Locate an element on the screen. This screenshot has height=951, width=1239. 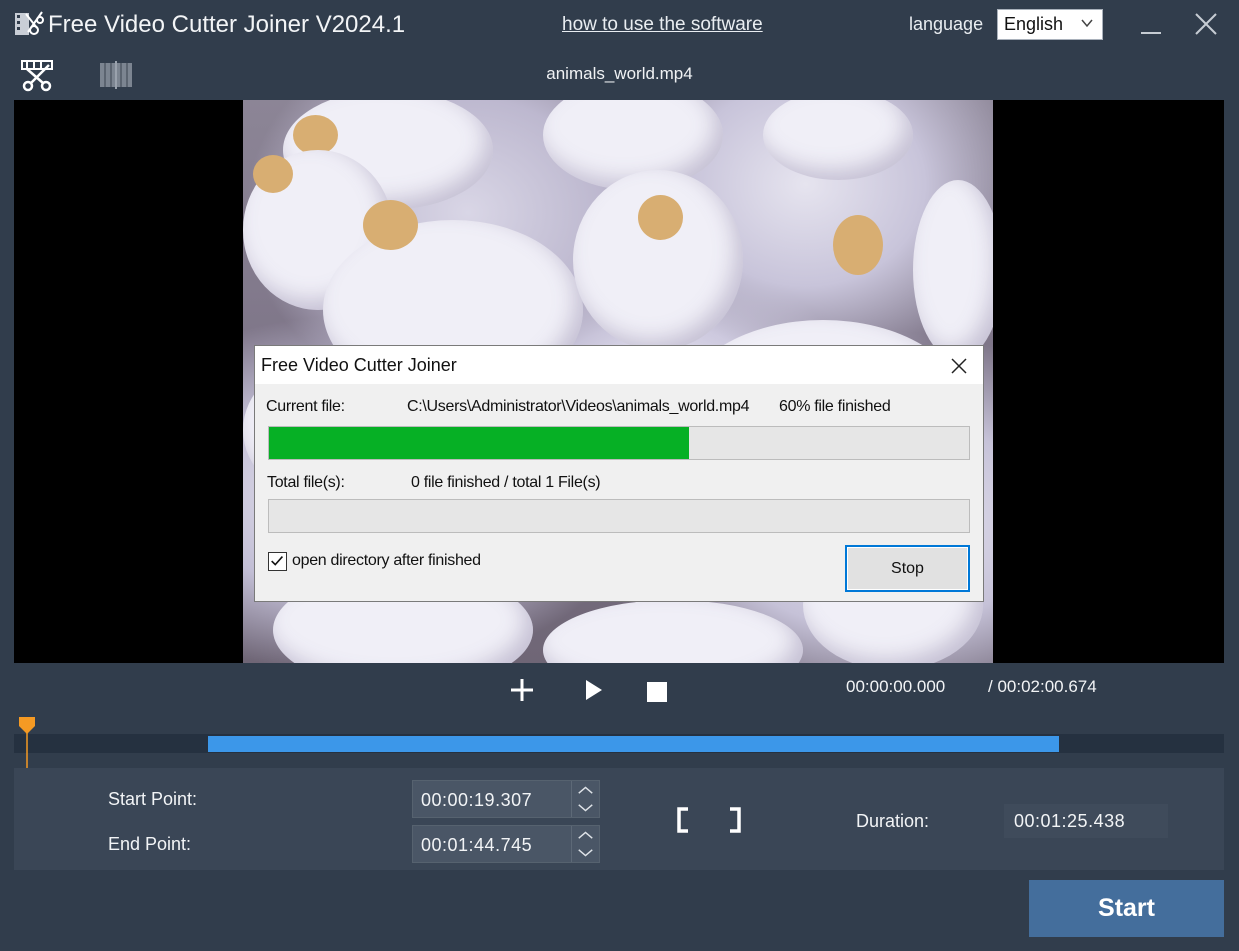
add-segment-icon is located at coordinates (522, 690).